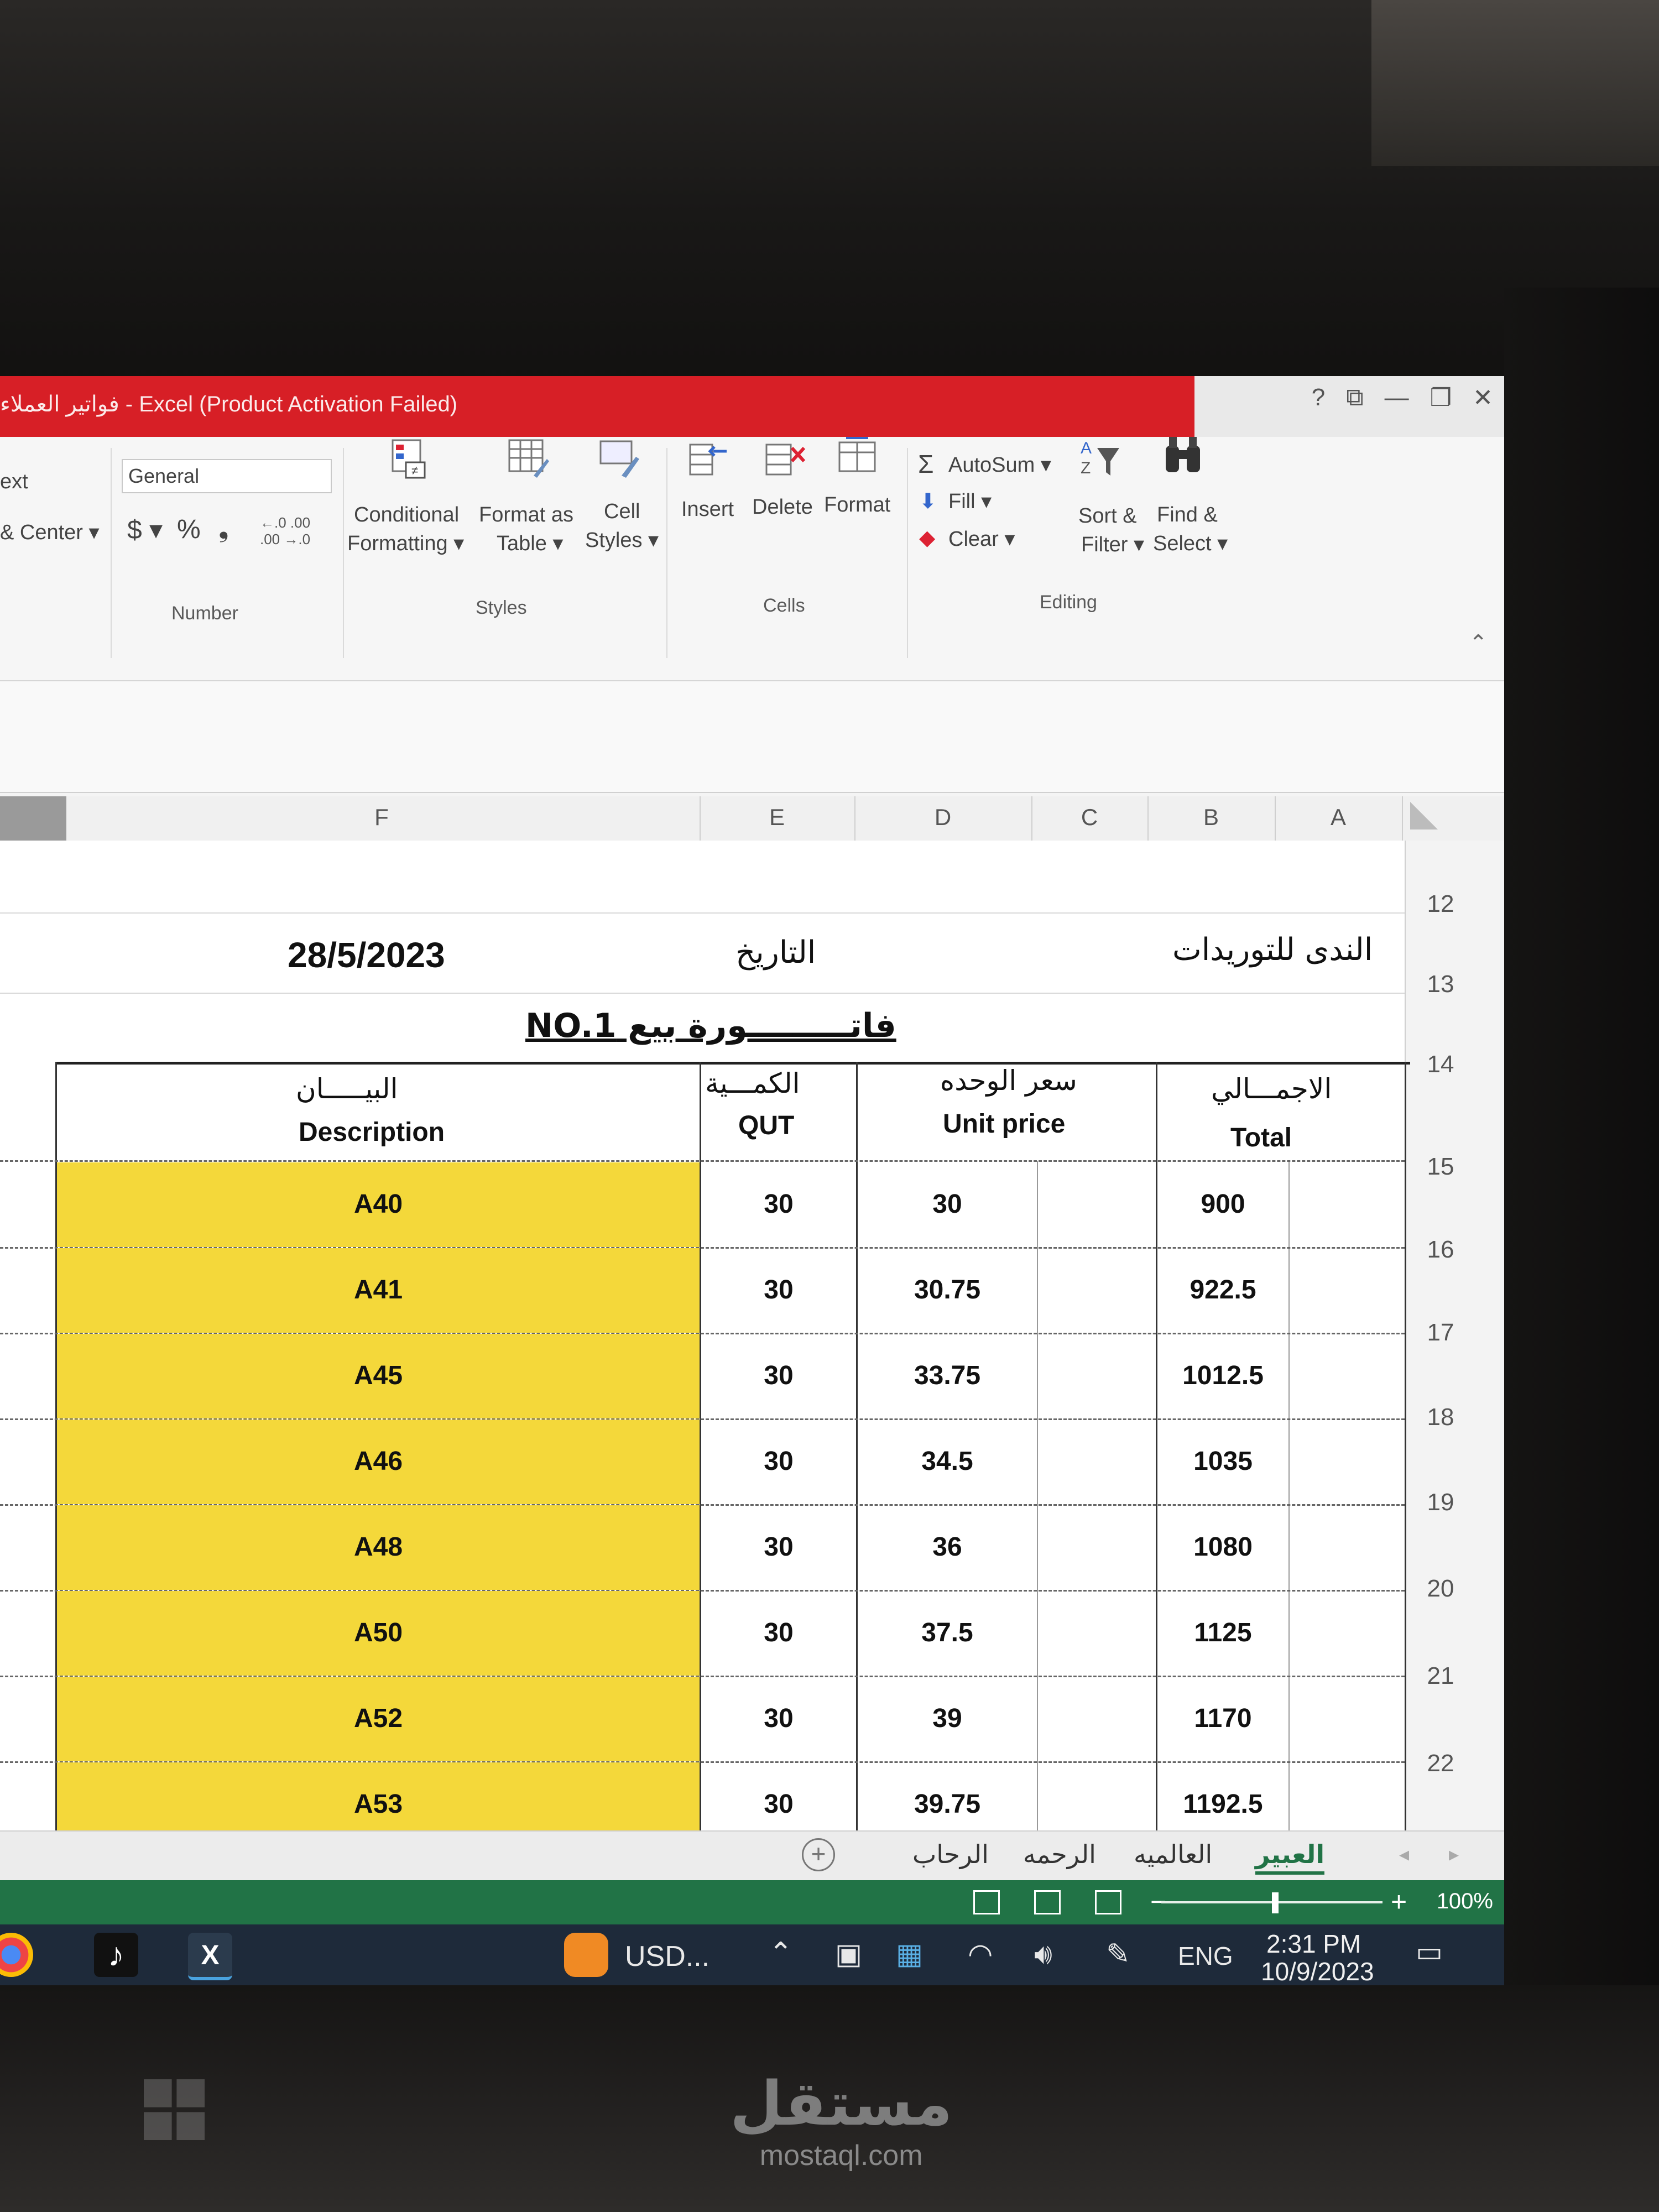 This screenshot has width=1659, height=2212. Describe the element at coordinates (1112, 544) in the screenshot. I see `sort-filter-button-line2: Filter ▾` at that location.